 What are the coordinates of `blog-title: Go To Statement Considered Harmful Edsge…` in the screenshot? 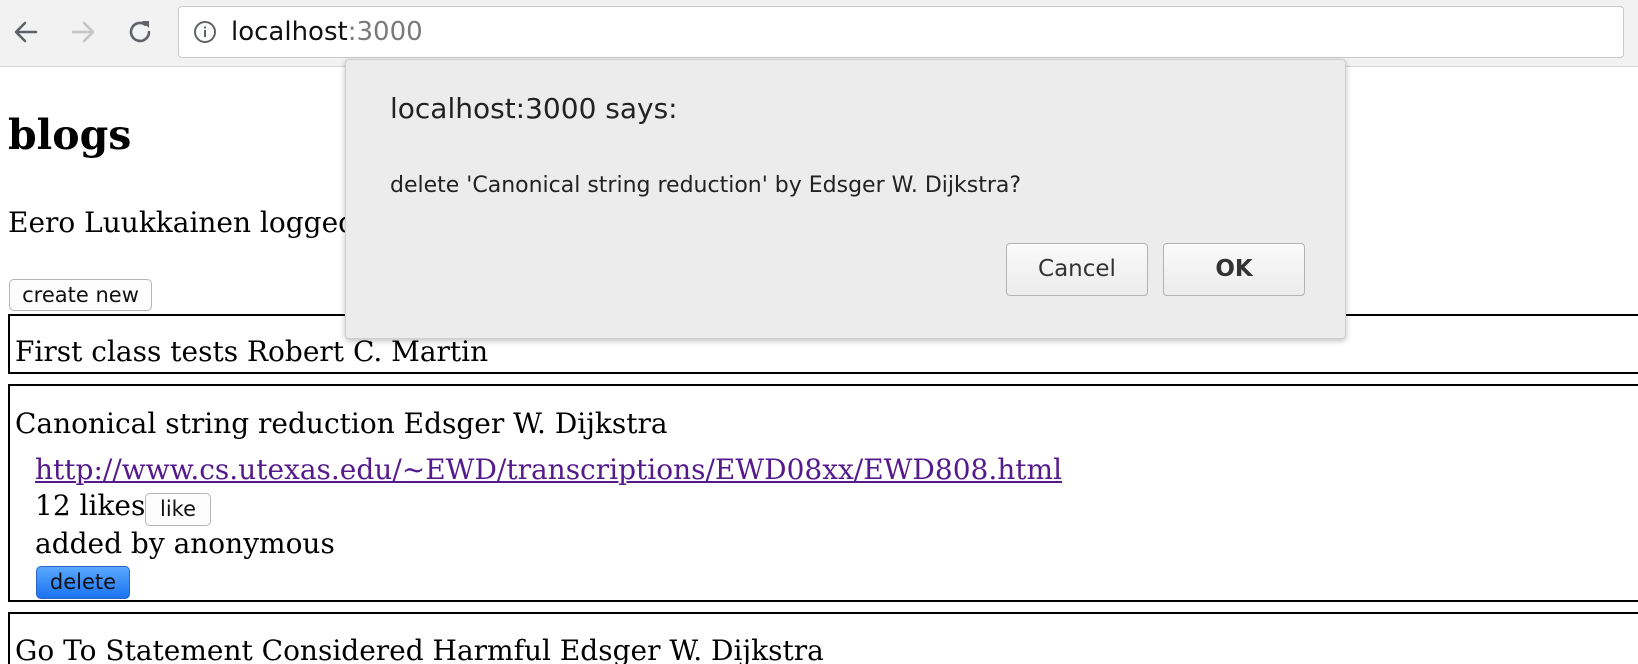 It's located at (419, 649).